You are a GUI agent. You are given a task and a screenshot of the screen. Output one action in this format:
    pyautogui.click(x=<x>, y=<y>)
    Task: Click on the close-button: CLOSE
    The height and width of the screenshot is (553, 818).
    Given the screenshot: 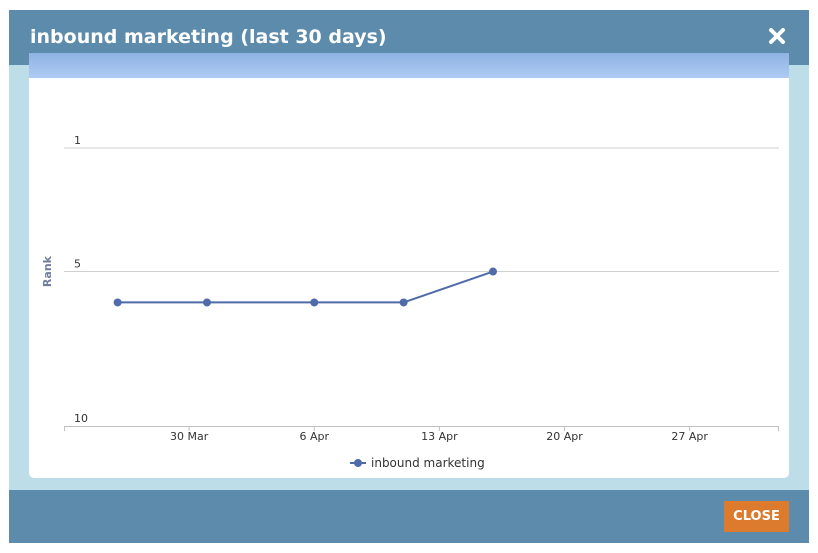 What is the action you would take?
    pyautogui.click(x=756, y=516)
    